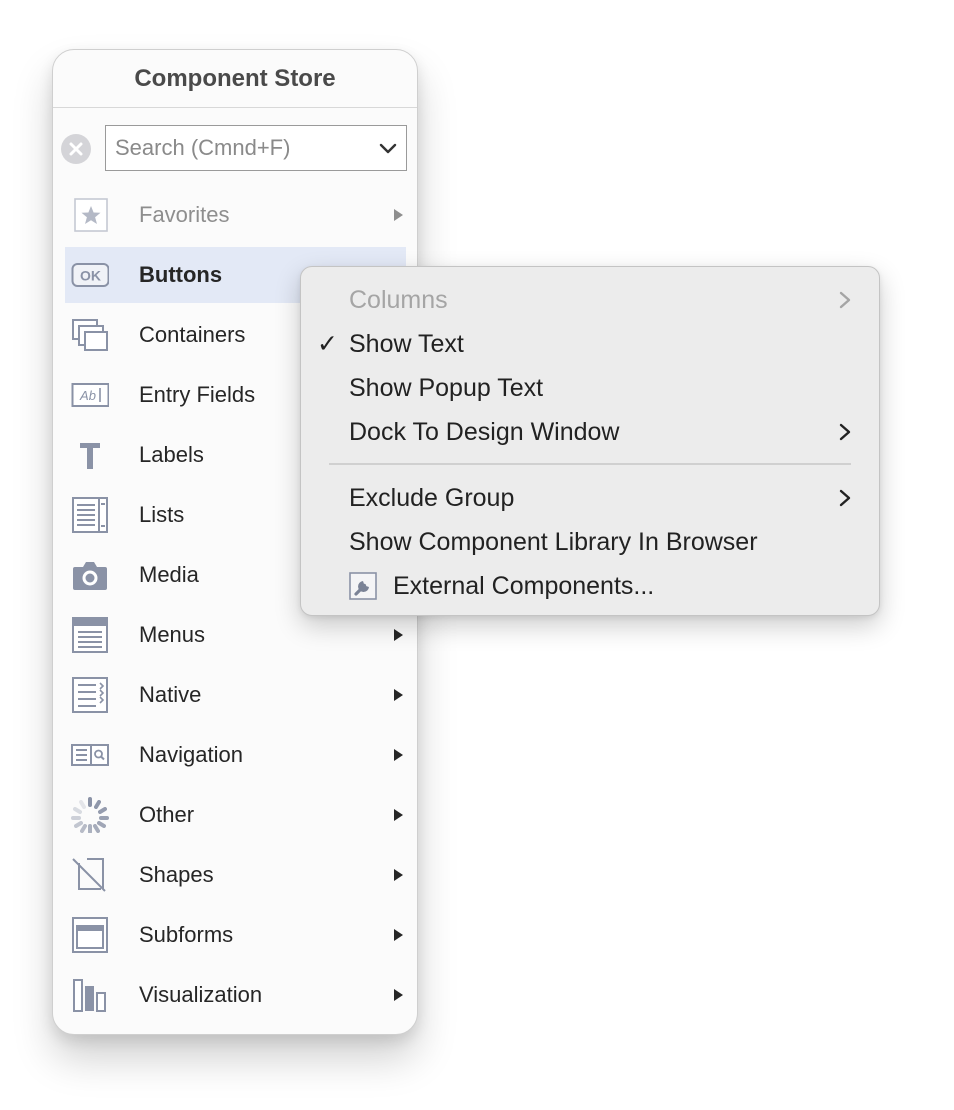  What do you see at coordinates (590, 300) in the screenshot?
I see `menu-item-columns: Columns` at bounding box center [590, 300].